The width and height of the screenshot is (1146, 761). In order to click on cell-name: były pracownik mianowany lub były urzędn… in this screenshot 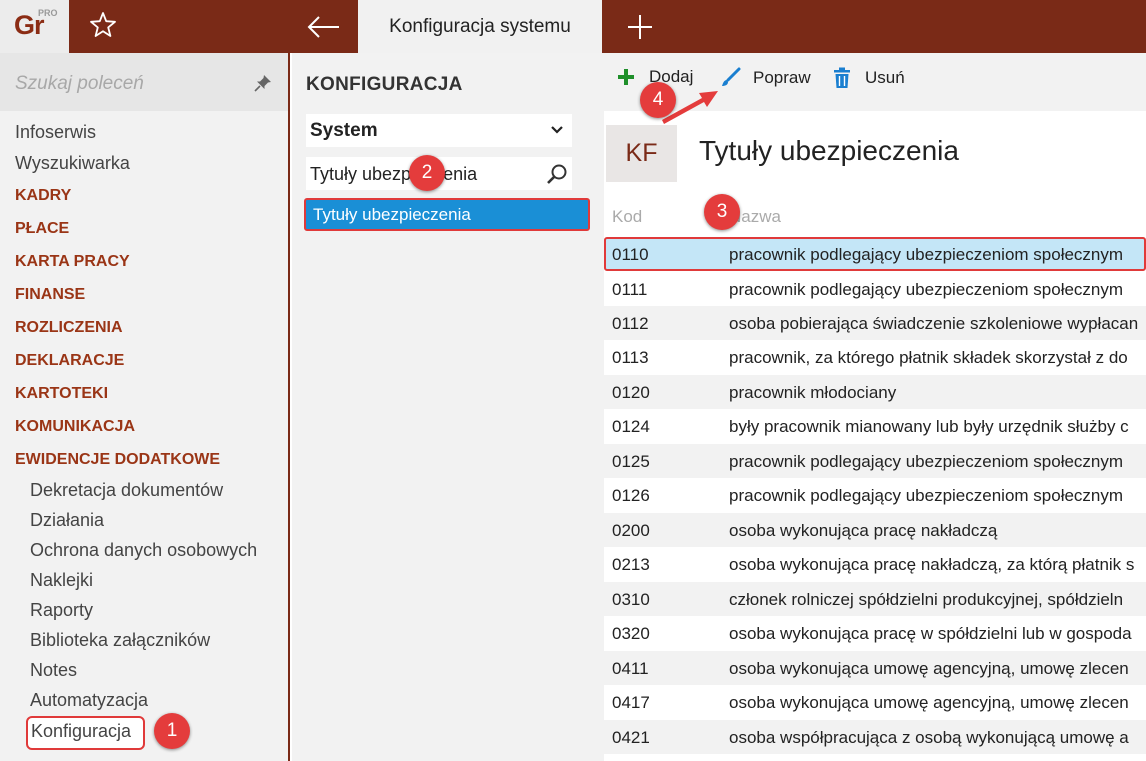, I will do `click(929, 426)`.